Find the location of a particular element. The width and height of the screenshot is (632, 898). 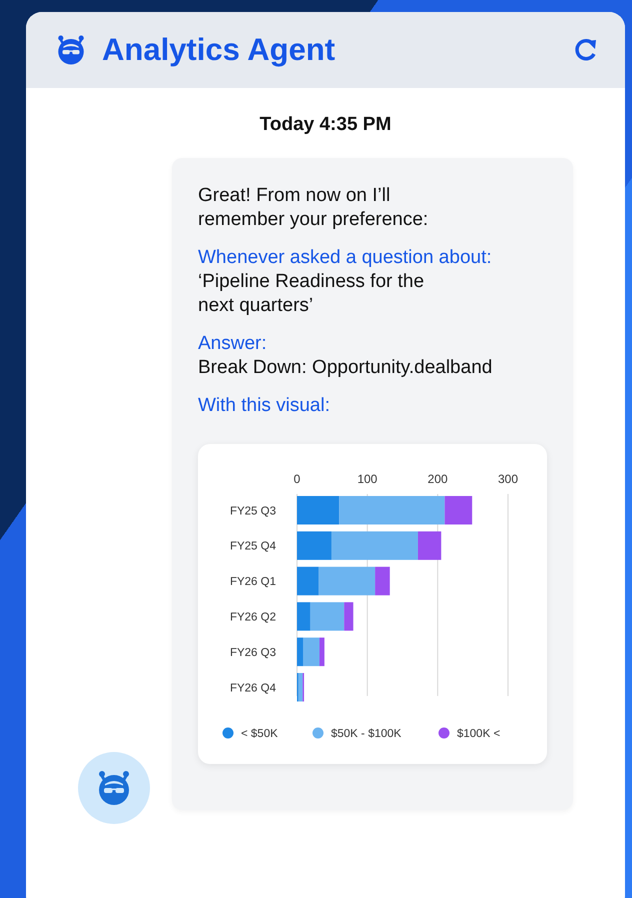

refresh-icon is located at coordinates (586, 50).